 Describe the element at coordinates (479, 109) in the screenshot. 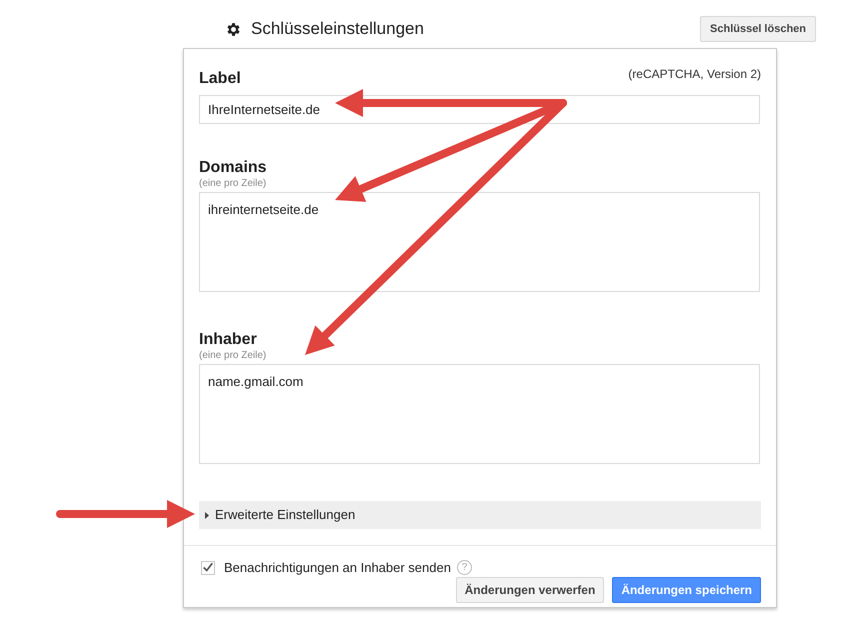

I see `label-input: IhreInternetseite.de` at that location.